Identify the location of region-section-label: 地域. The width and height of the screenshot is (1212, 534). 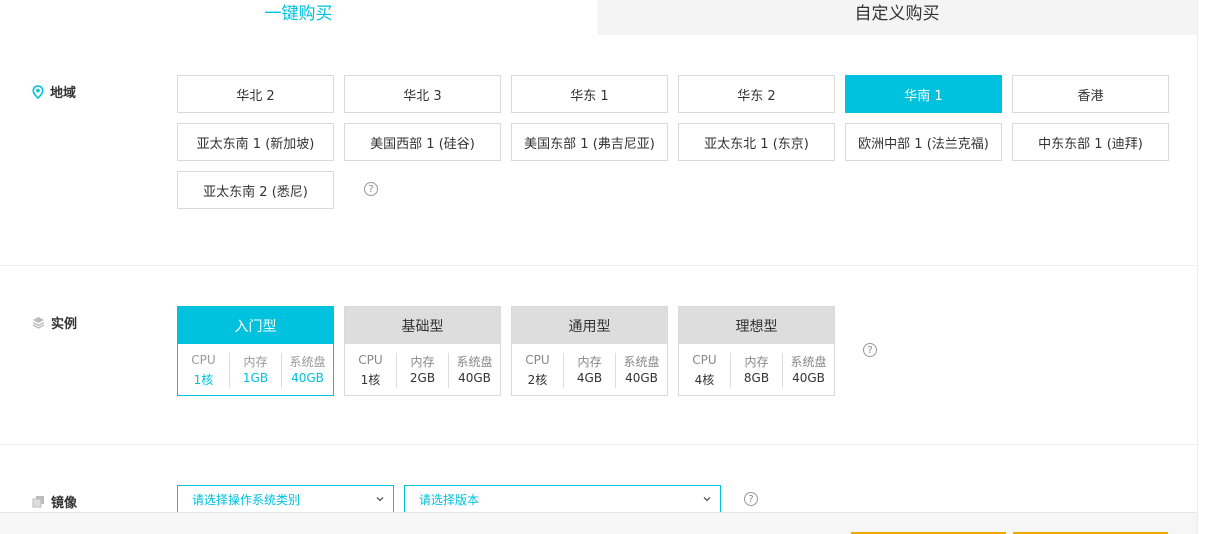
(54, 91).